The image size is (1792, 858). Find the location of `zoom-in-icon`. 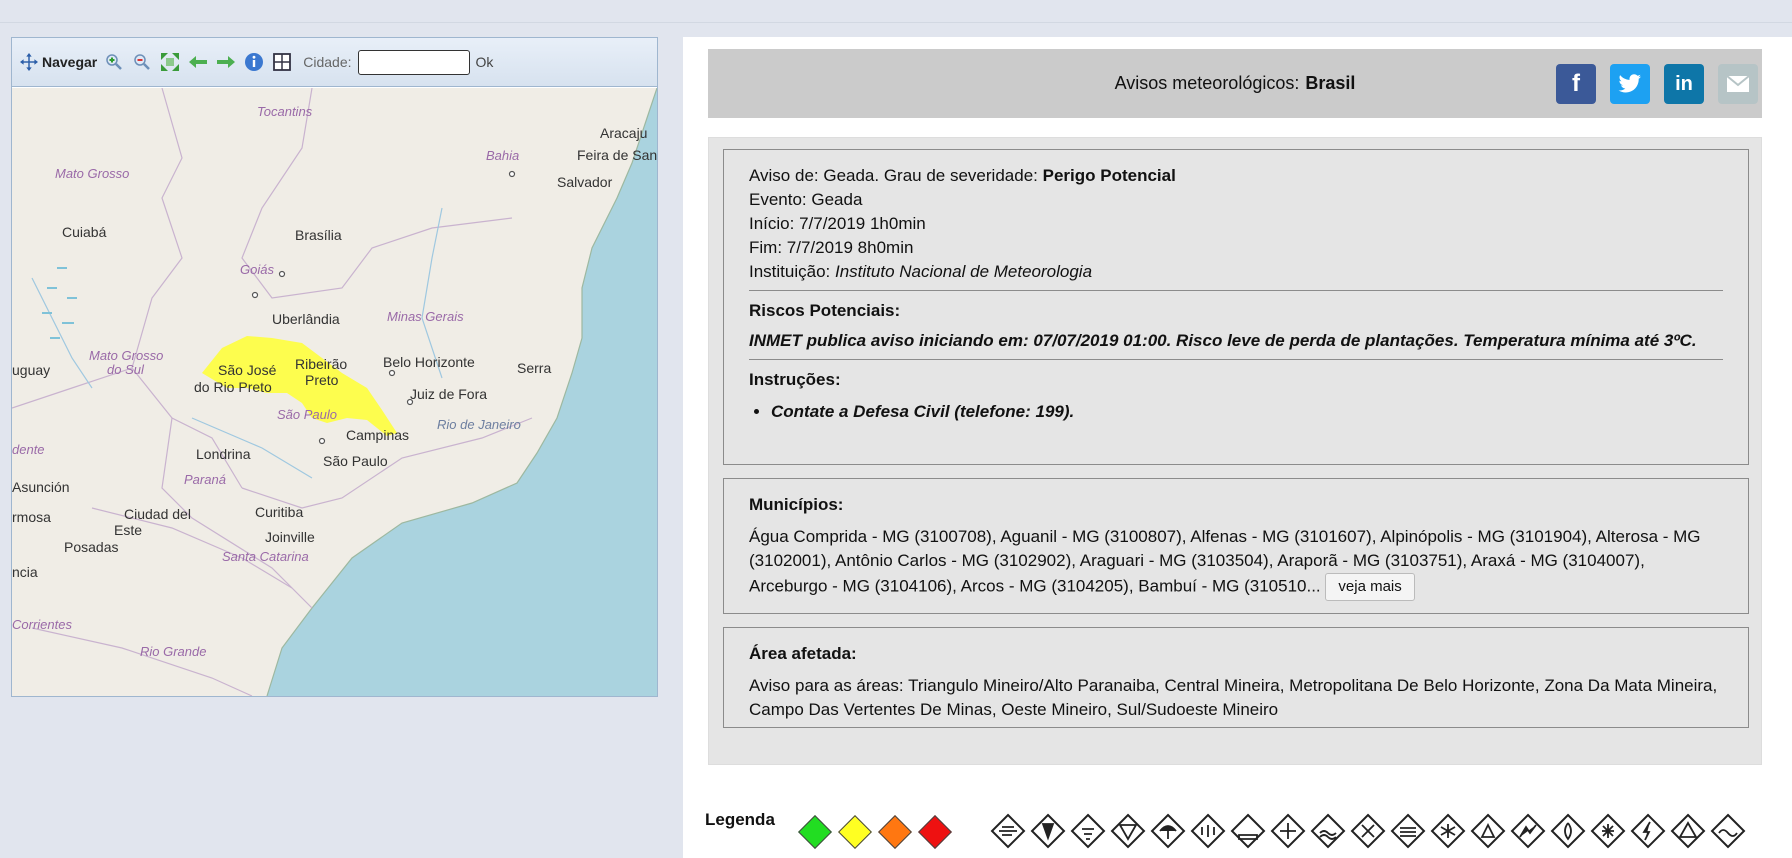

zoom-in-icon is located at coordinates (114, 62).